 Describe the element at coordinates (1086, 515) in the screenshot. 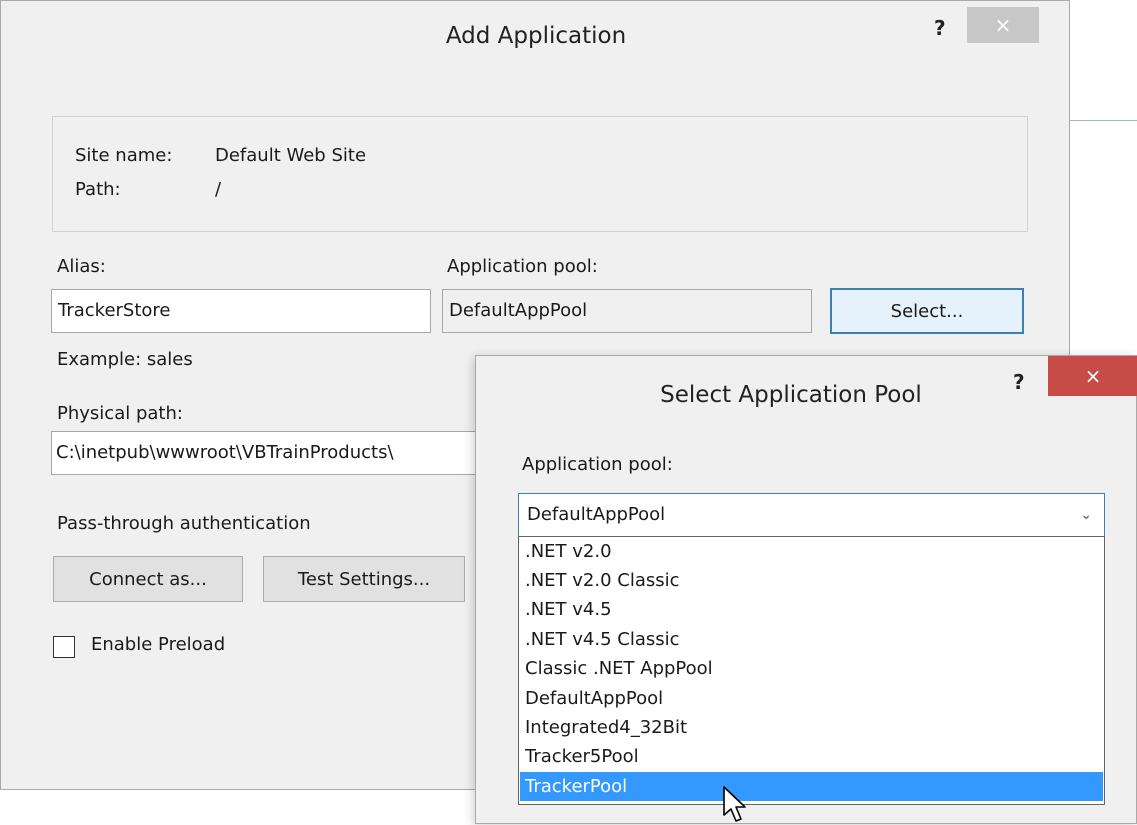

I see `chevron-down-icon: ⌄` at that location.